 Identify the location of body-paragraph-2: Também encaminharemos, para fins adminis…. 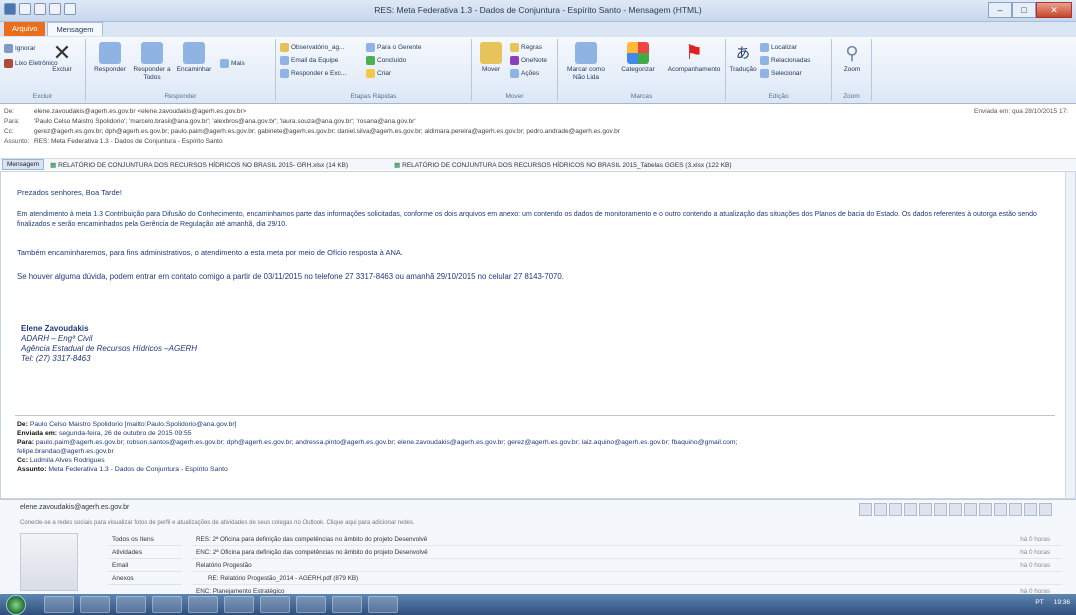
(210, 252).